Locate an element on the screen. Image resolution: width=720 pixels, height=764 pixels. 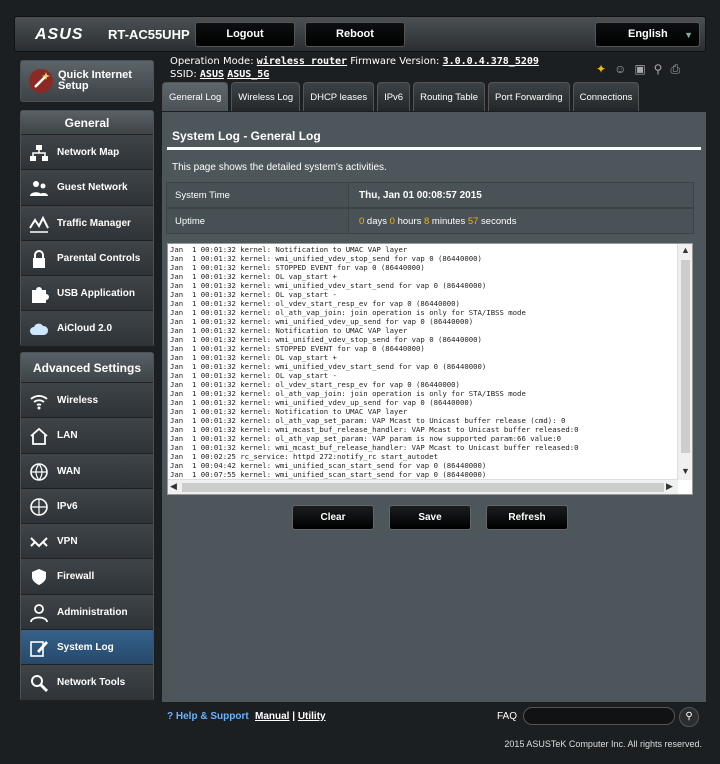
ssid-link-1: ASUS is located at coordinates (212, 74).